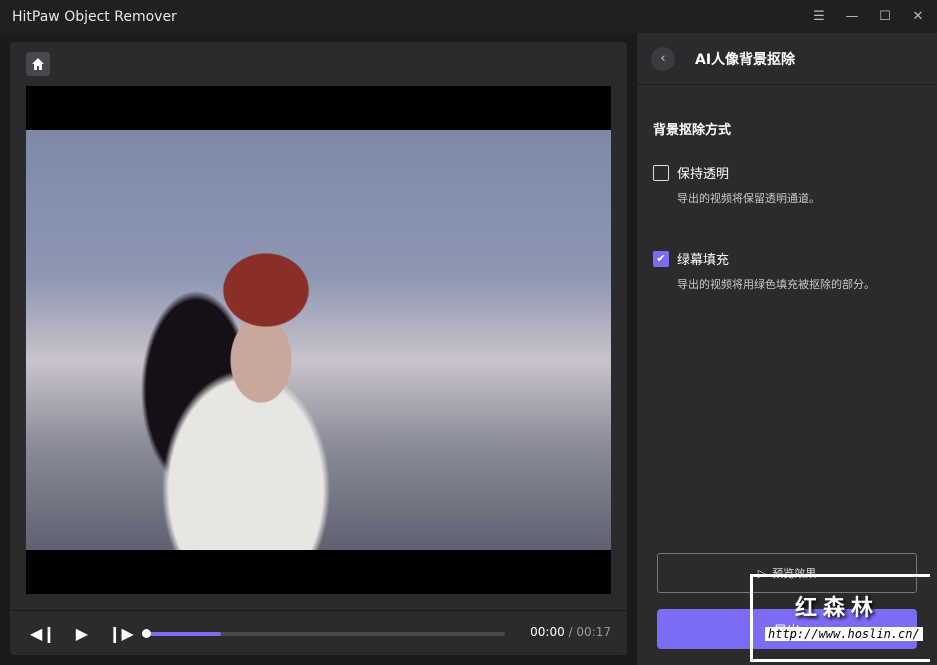  I want to click on close-icon: ✕, so click(918, 16).